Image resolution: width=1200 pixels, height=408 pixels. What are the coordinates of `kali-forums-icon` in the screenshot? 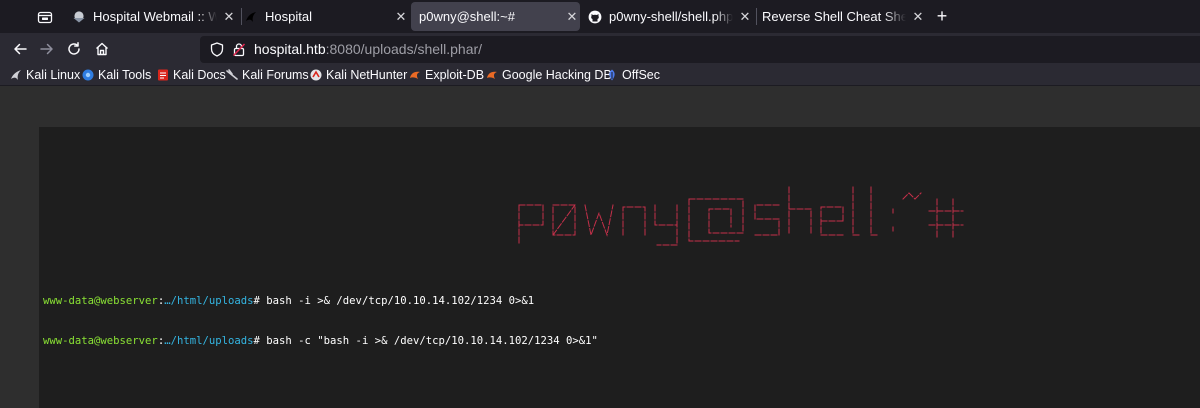 It's located at (232, 75).